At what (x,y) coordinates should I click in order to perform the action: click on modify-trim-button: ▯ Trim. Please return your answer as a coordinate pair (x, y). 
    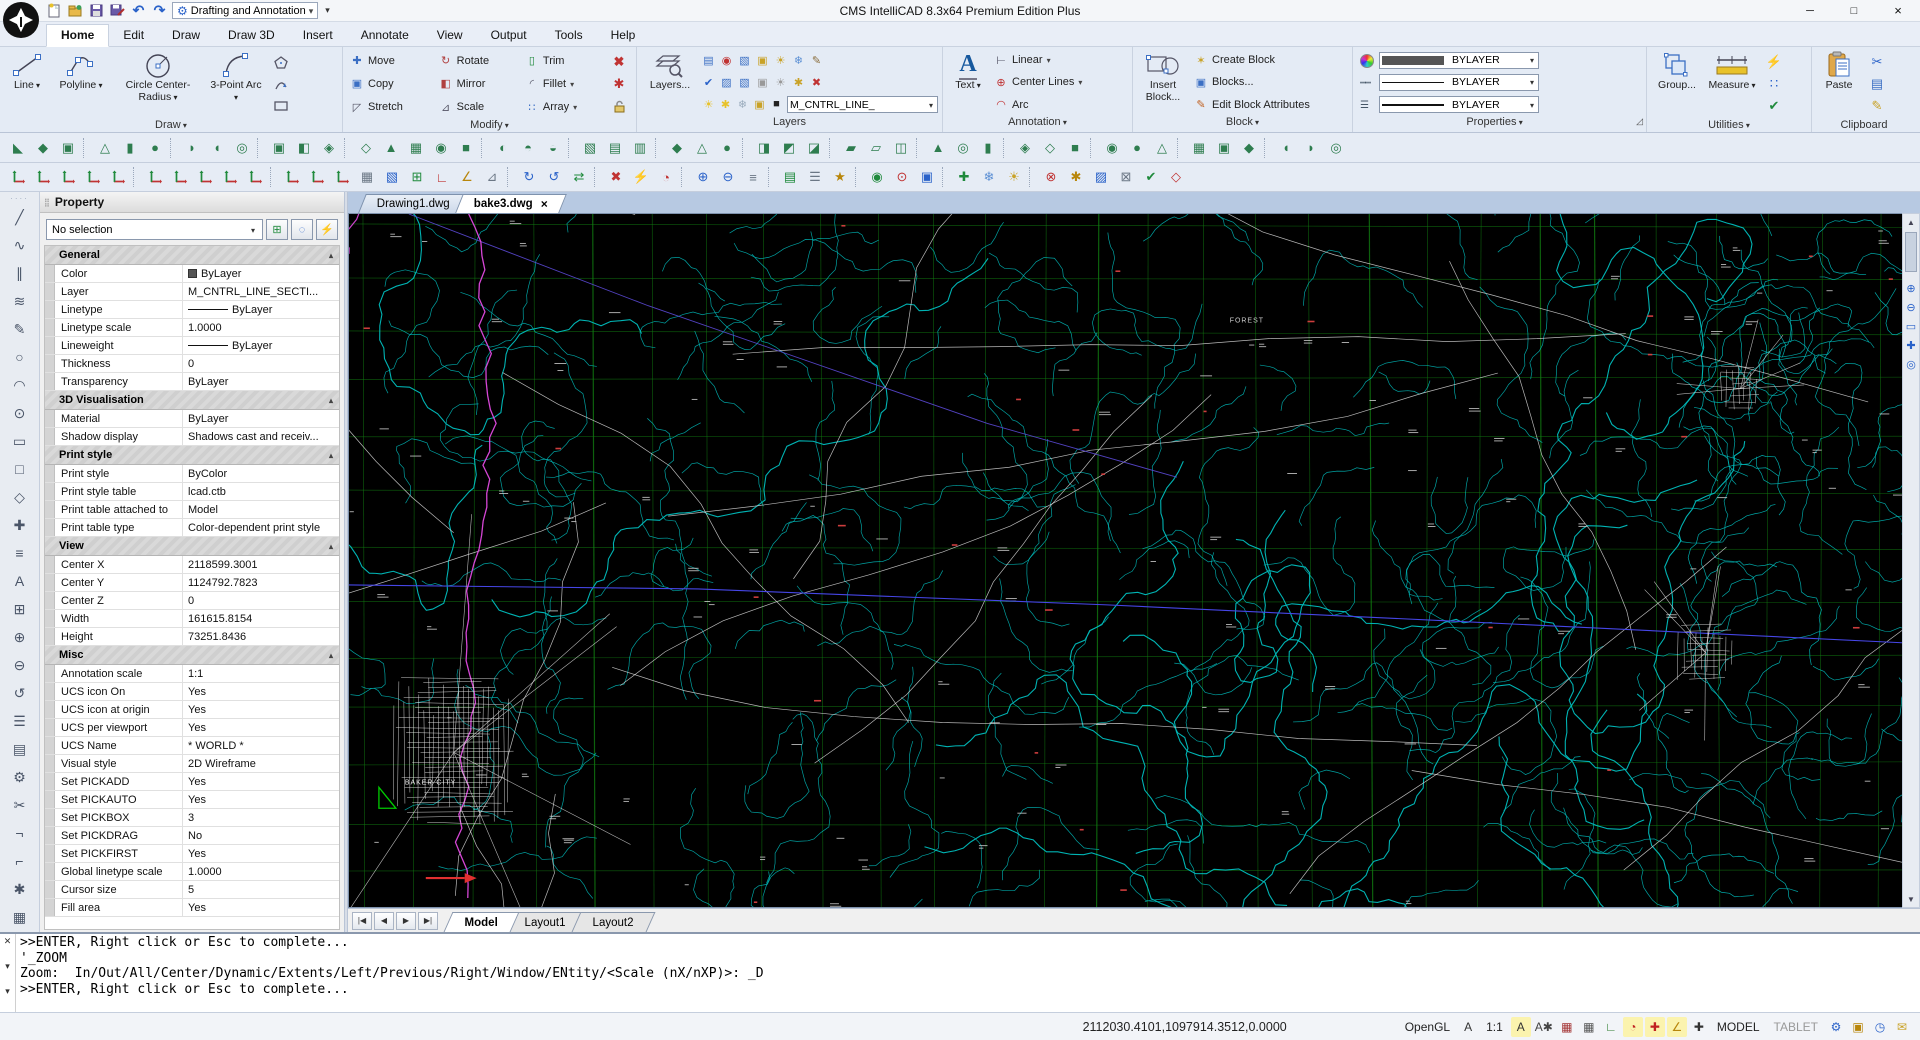
    Looking at the image, I should click on (563, 60).